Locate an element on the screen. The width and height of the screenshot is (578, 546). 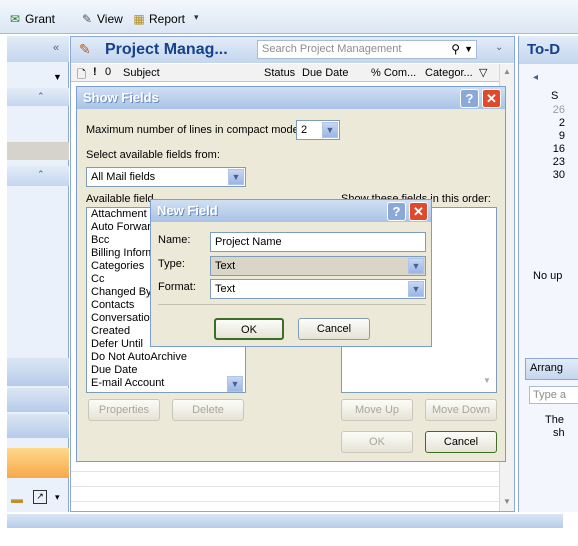
search-dropdown-icon: ▼ is located at coordinates (468, 49).